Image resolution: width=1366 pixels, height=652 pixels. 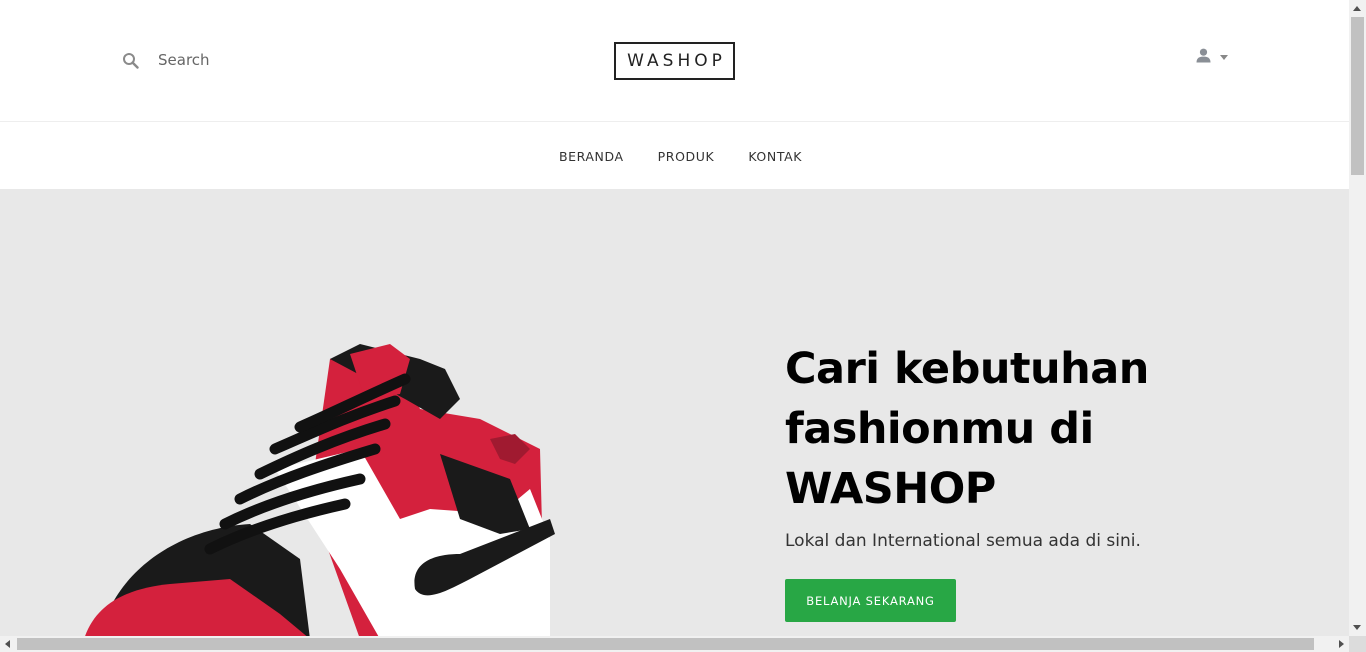 I want to click on site-logo: WASHOP, so click(x=674, y=61).